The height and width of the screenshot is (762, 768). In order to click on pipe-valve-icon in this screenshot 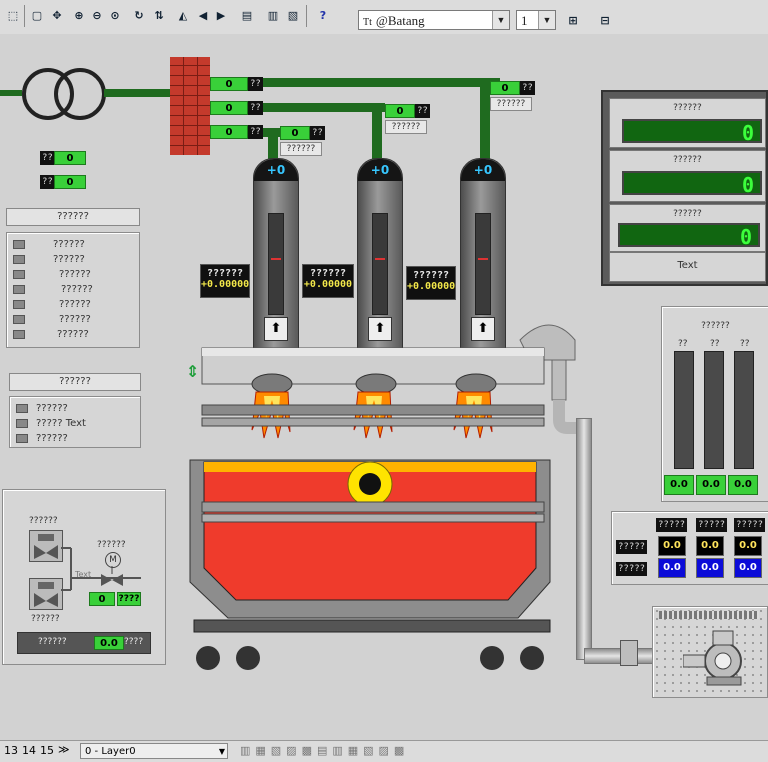, I will do `click(629, 653)`.